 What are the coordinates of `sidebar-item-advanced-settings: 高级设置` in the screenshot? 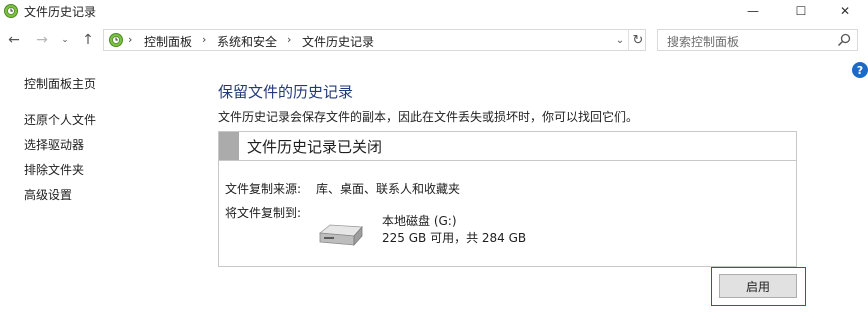 It's located at (48, 194).